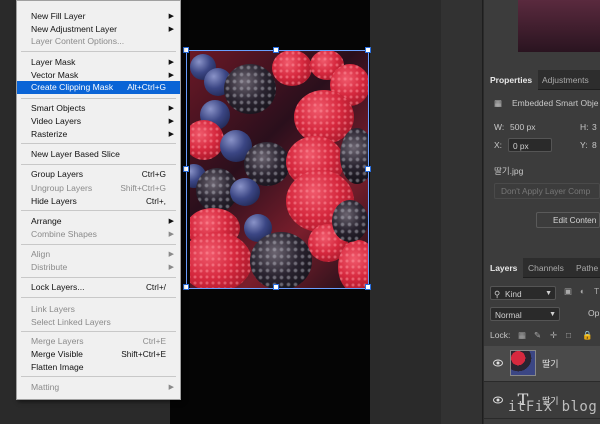 The width and height of the screenshot is (600, 424). I want to click on lock-image-icon: ✎, so click(537, 335).